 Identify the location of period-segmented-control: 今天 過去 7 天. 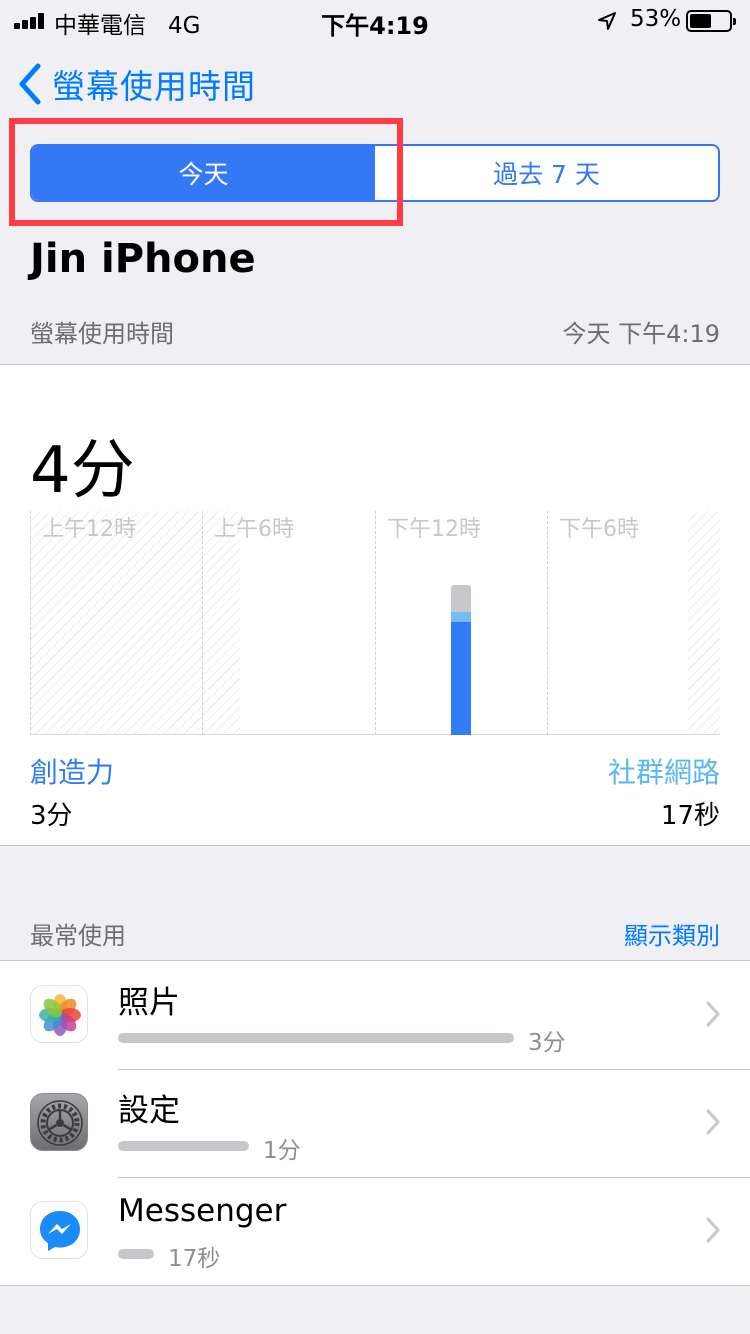
(375, 173).